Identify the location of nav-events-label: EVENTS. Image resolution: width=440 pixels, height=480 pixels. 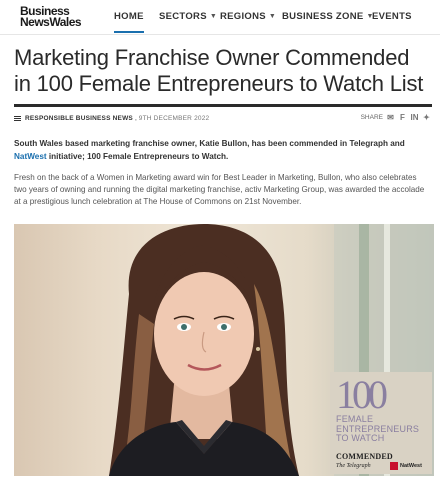
(392, 16).